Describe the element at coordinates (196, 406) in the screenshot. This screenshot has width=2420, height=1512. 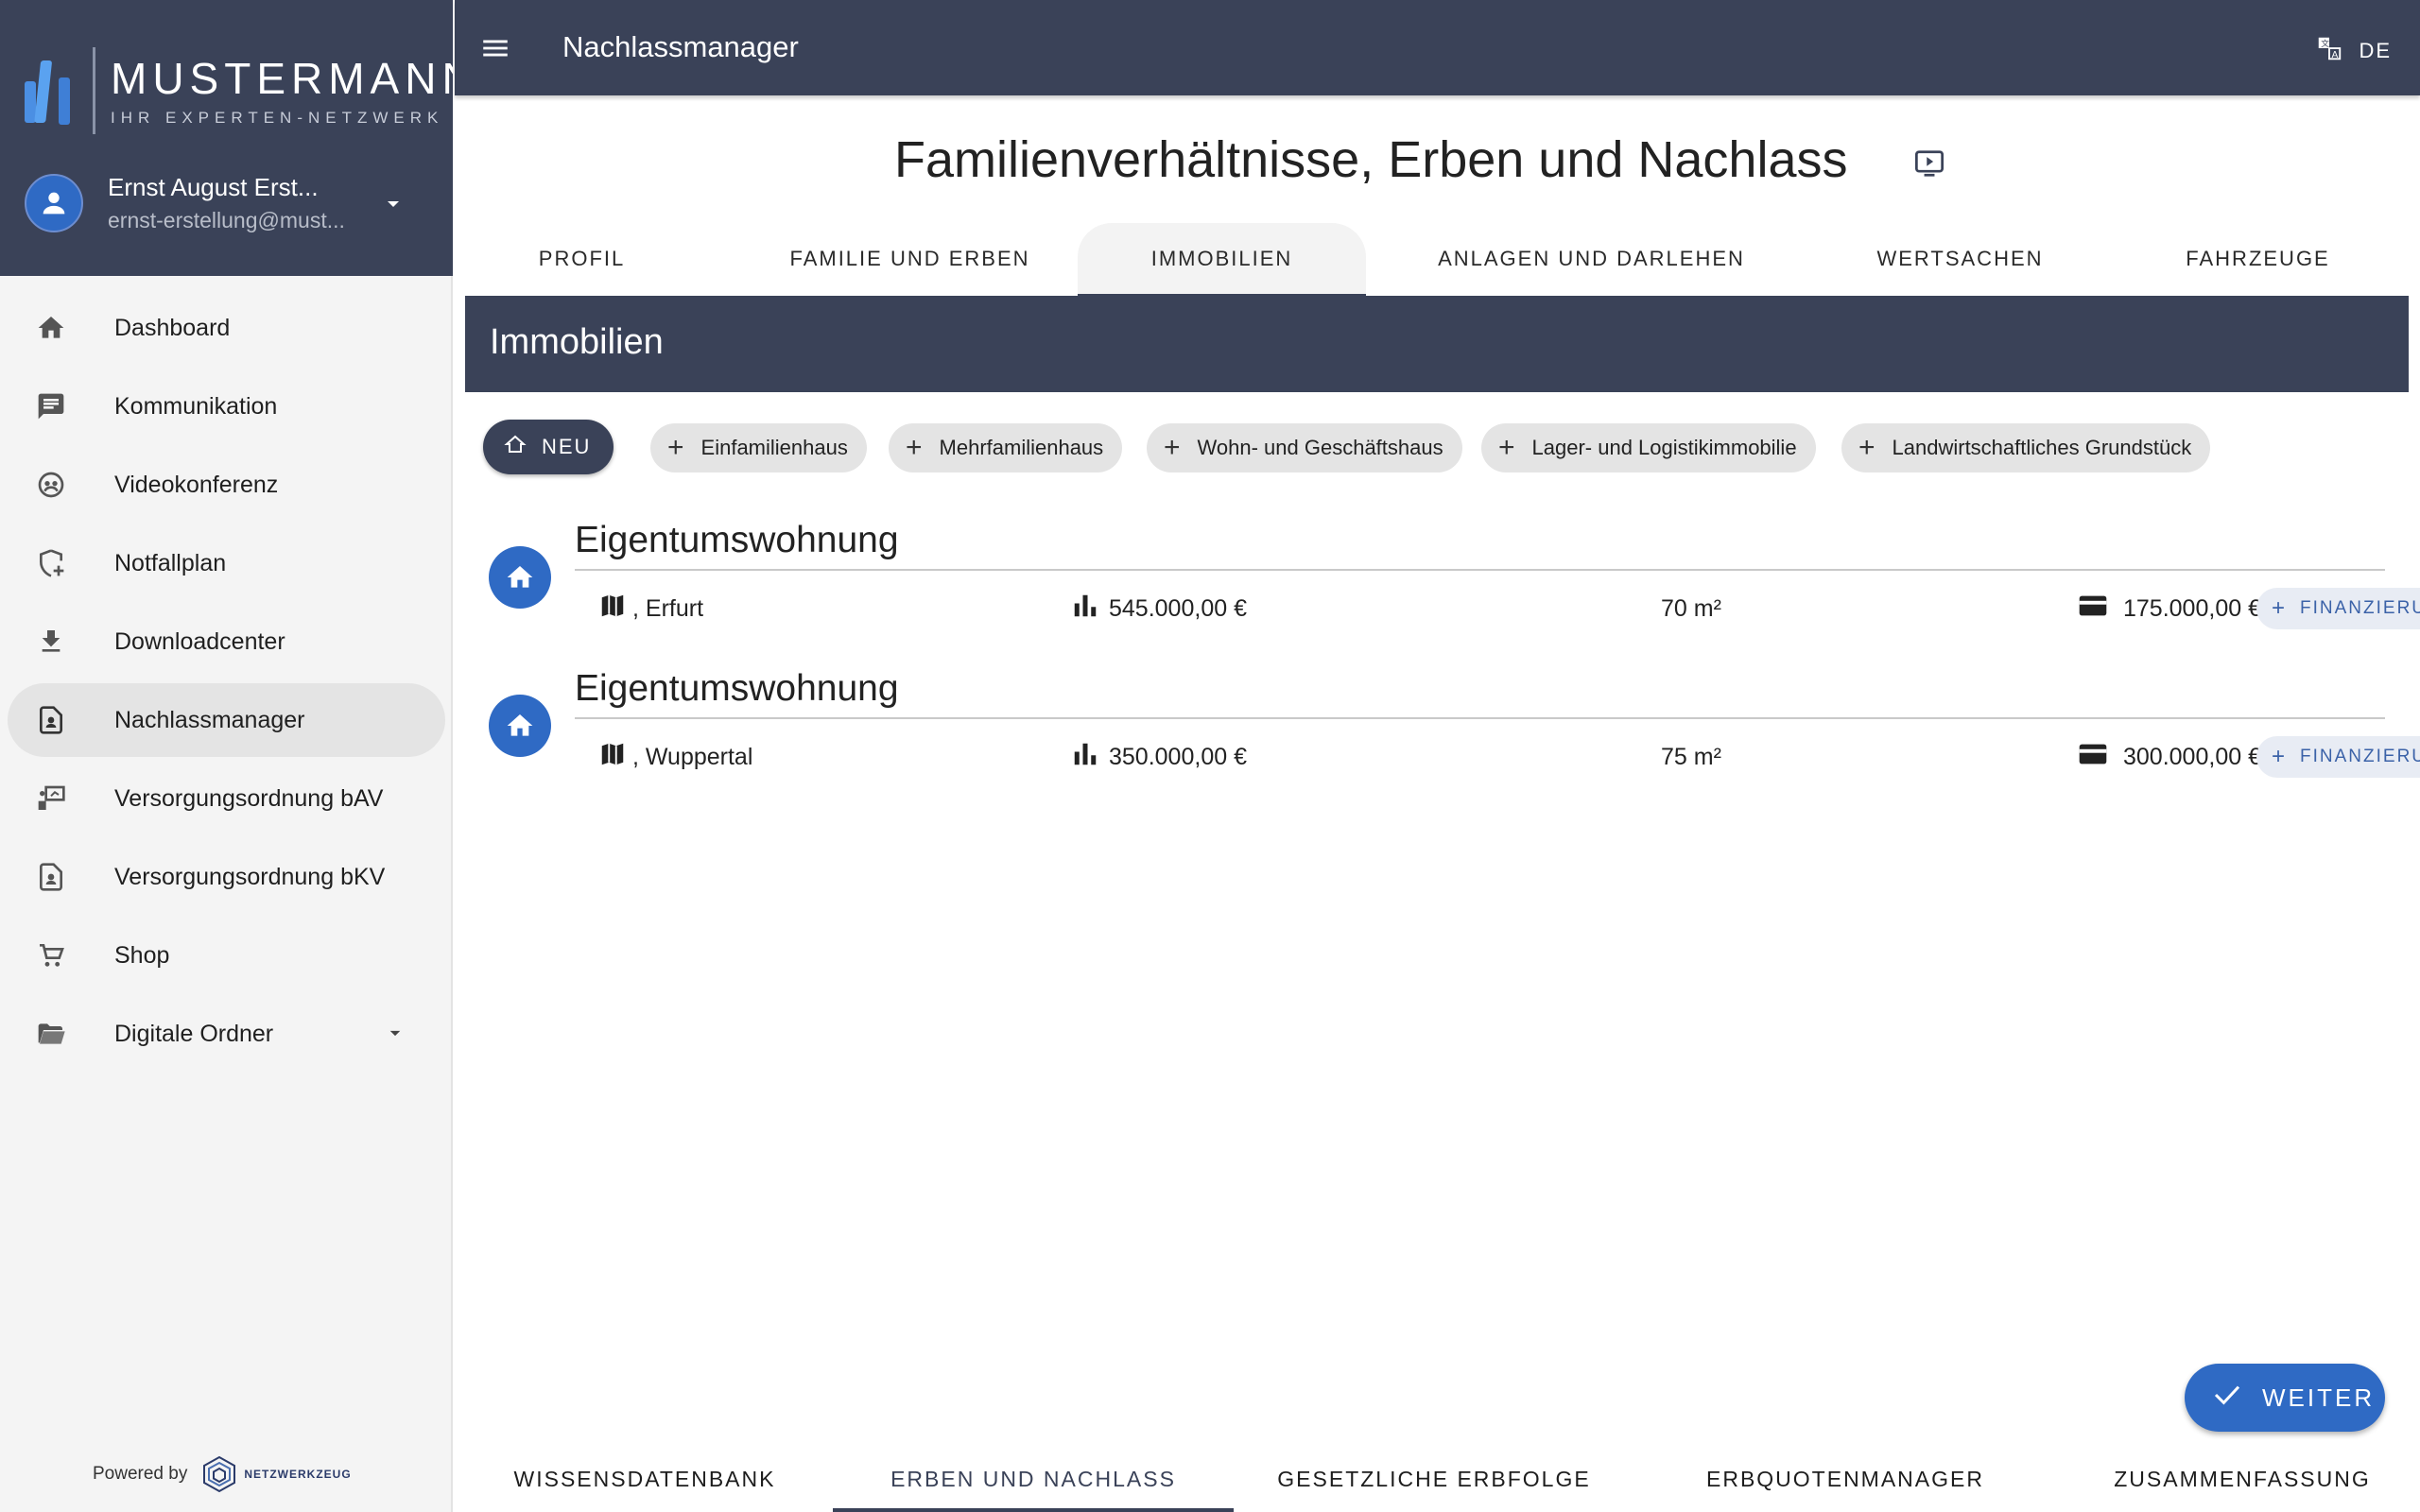
I see `sidebar-item-label: Kommunikation` at that location.